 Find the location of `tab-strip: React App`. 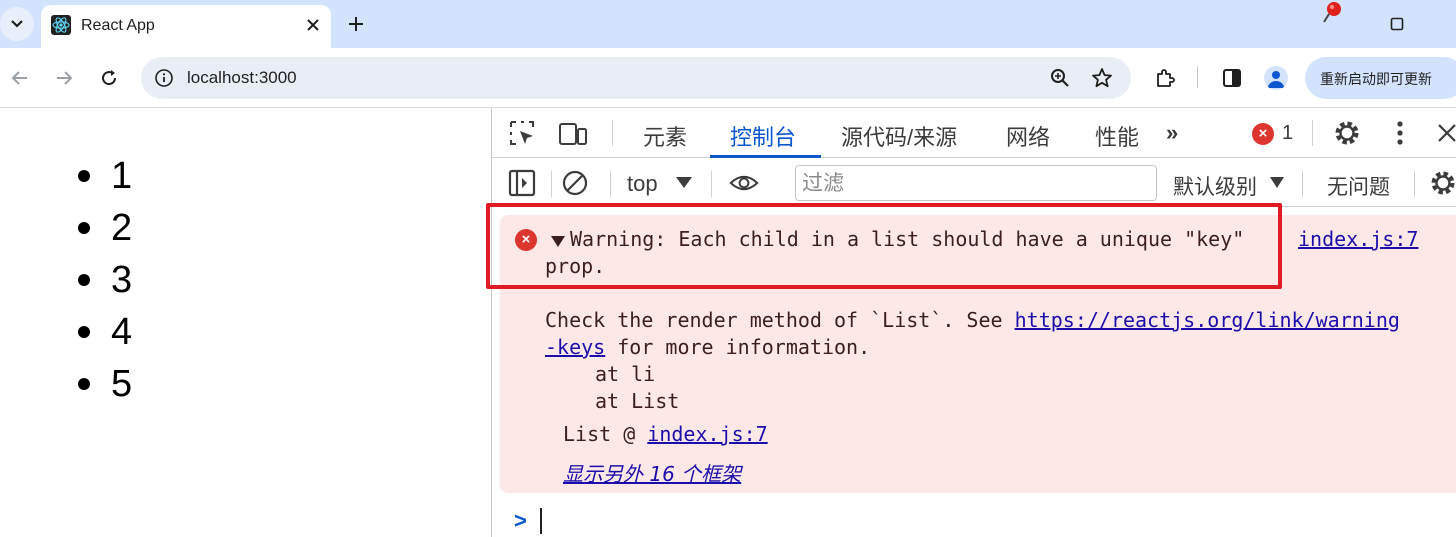

tab-strip: React App is located at coordinates (728, 24).